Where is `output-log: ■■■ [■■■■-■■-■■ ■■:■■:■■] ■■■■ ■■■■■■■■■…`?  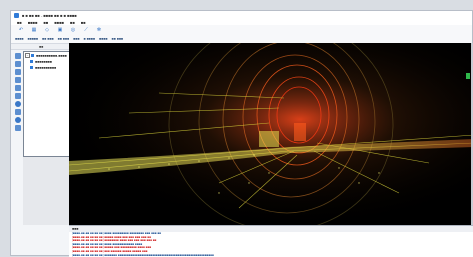
output-log: ■■■ [■■■■-■■-■■ ■■:■■:■■] ■■■■ ■■■■■■■■■… is located at coordinates (271, 241).